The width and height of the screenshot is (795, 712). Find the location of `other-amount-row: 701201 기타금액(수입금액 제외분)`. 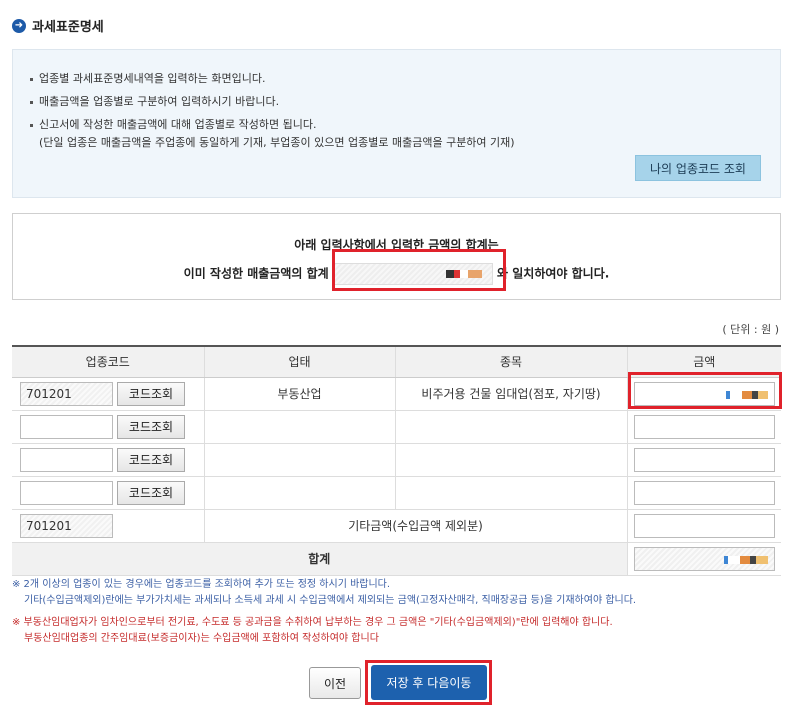

other-amount-row: 701201 기타금액(수입금액 제외분) is located at coordinates (396, 526).